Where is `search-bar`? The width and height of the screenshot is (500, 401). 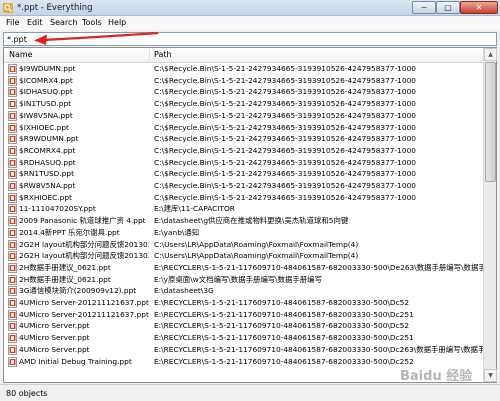
search-bar is located at coordinates (250, 38).